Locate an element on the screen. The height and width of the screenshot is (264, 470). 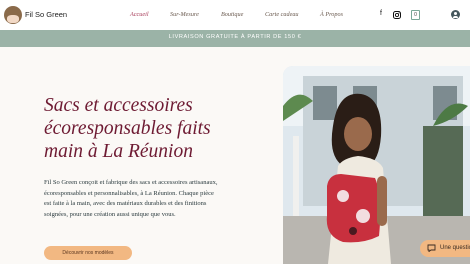
promo-banner-text: LIVRAISON GRATUITE À PARTIR DE 150 € is located at coordinates (235, 37).